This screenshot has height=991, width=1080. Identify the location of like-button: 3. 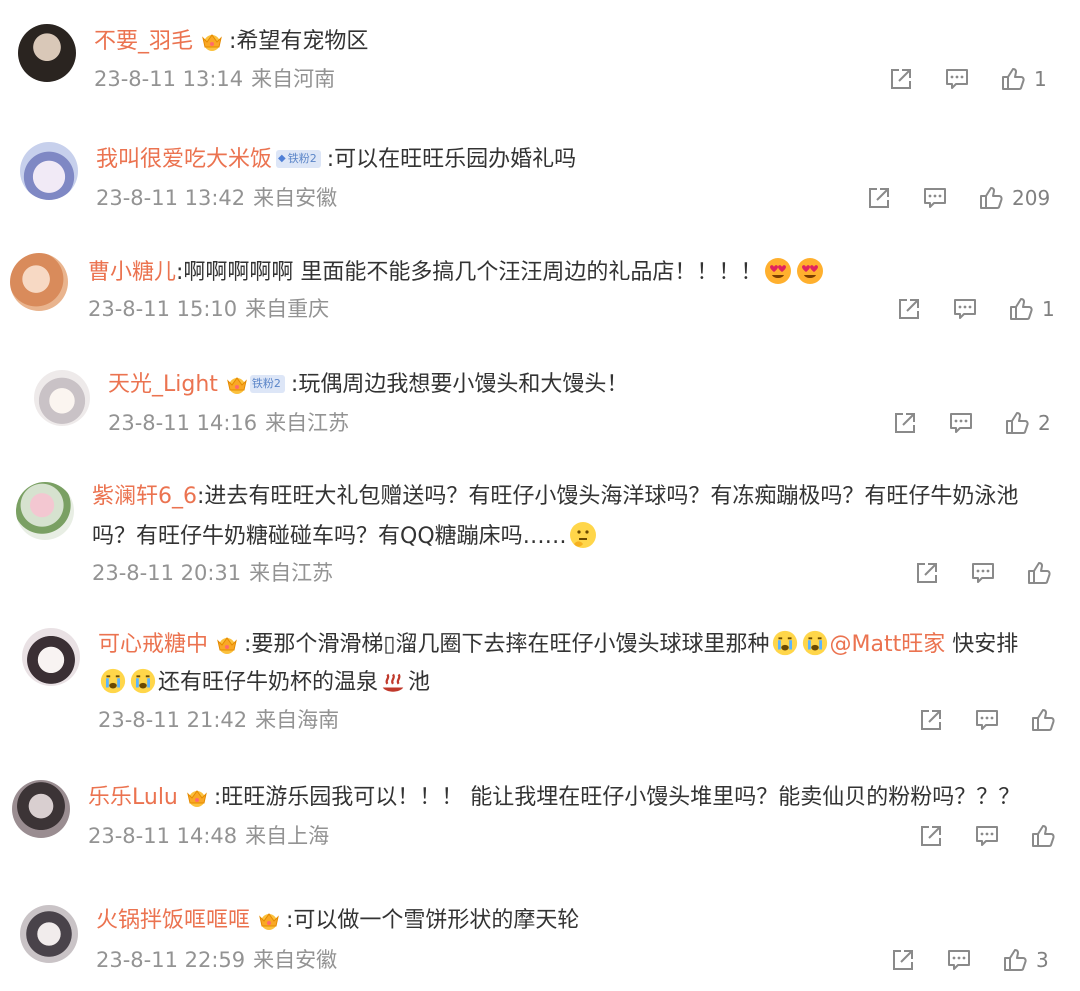
(1025, 960).